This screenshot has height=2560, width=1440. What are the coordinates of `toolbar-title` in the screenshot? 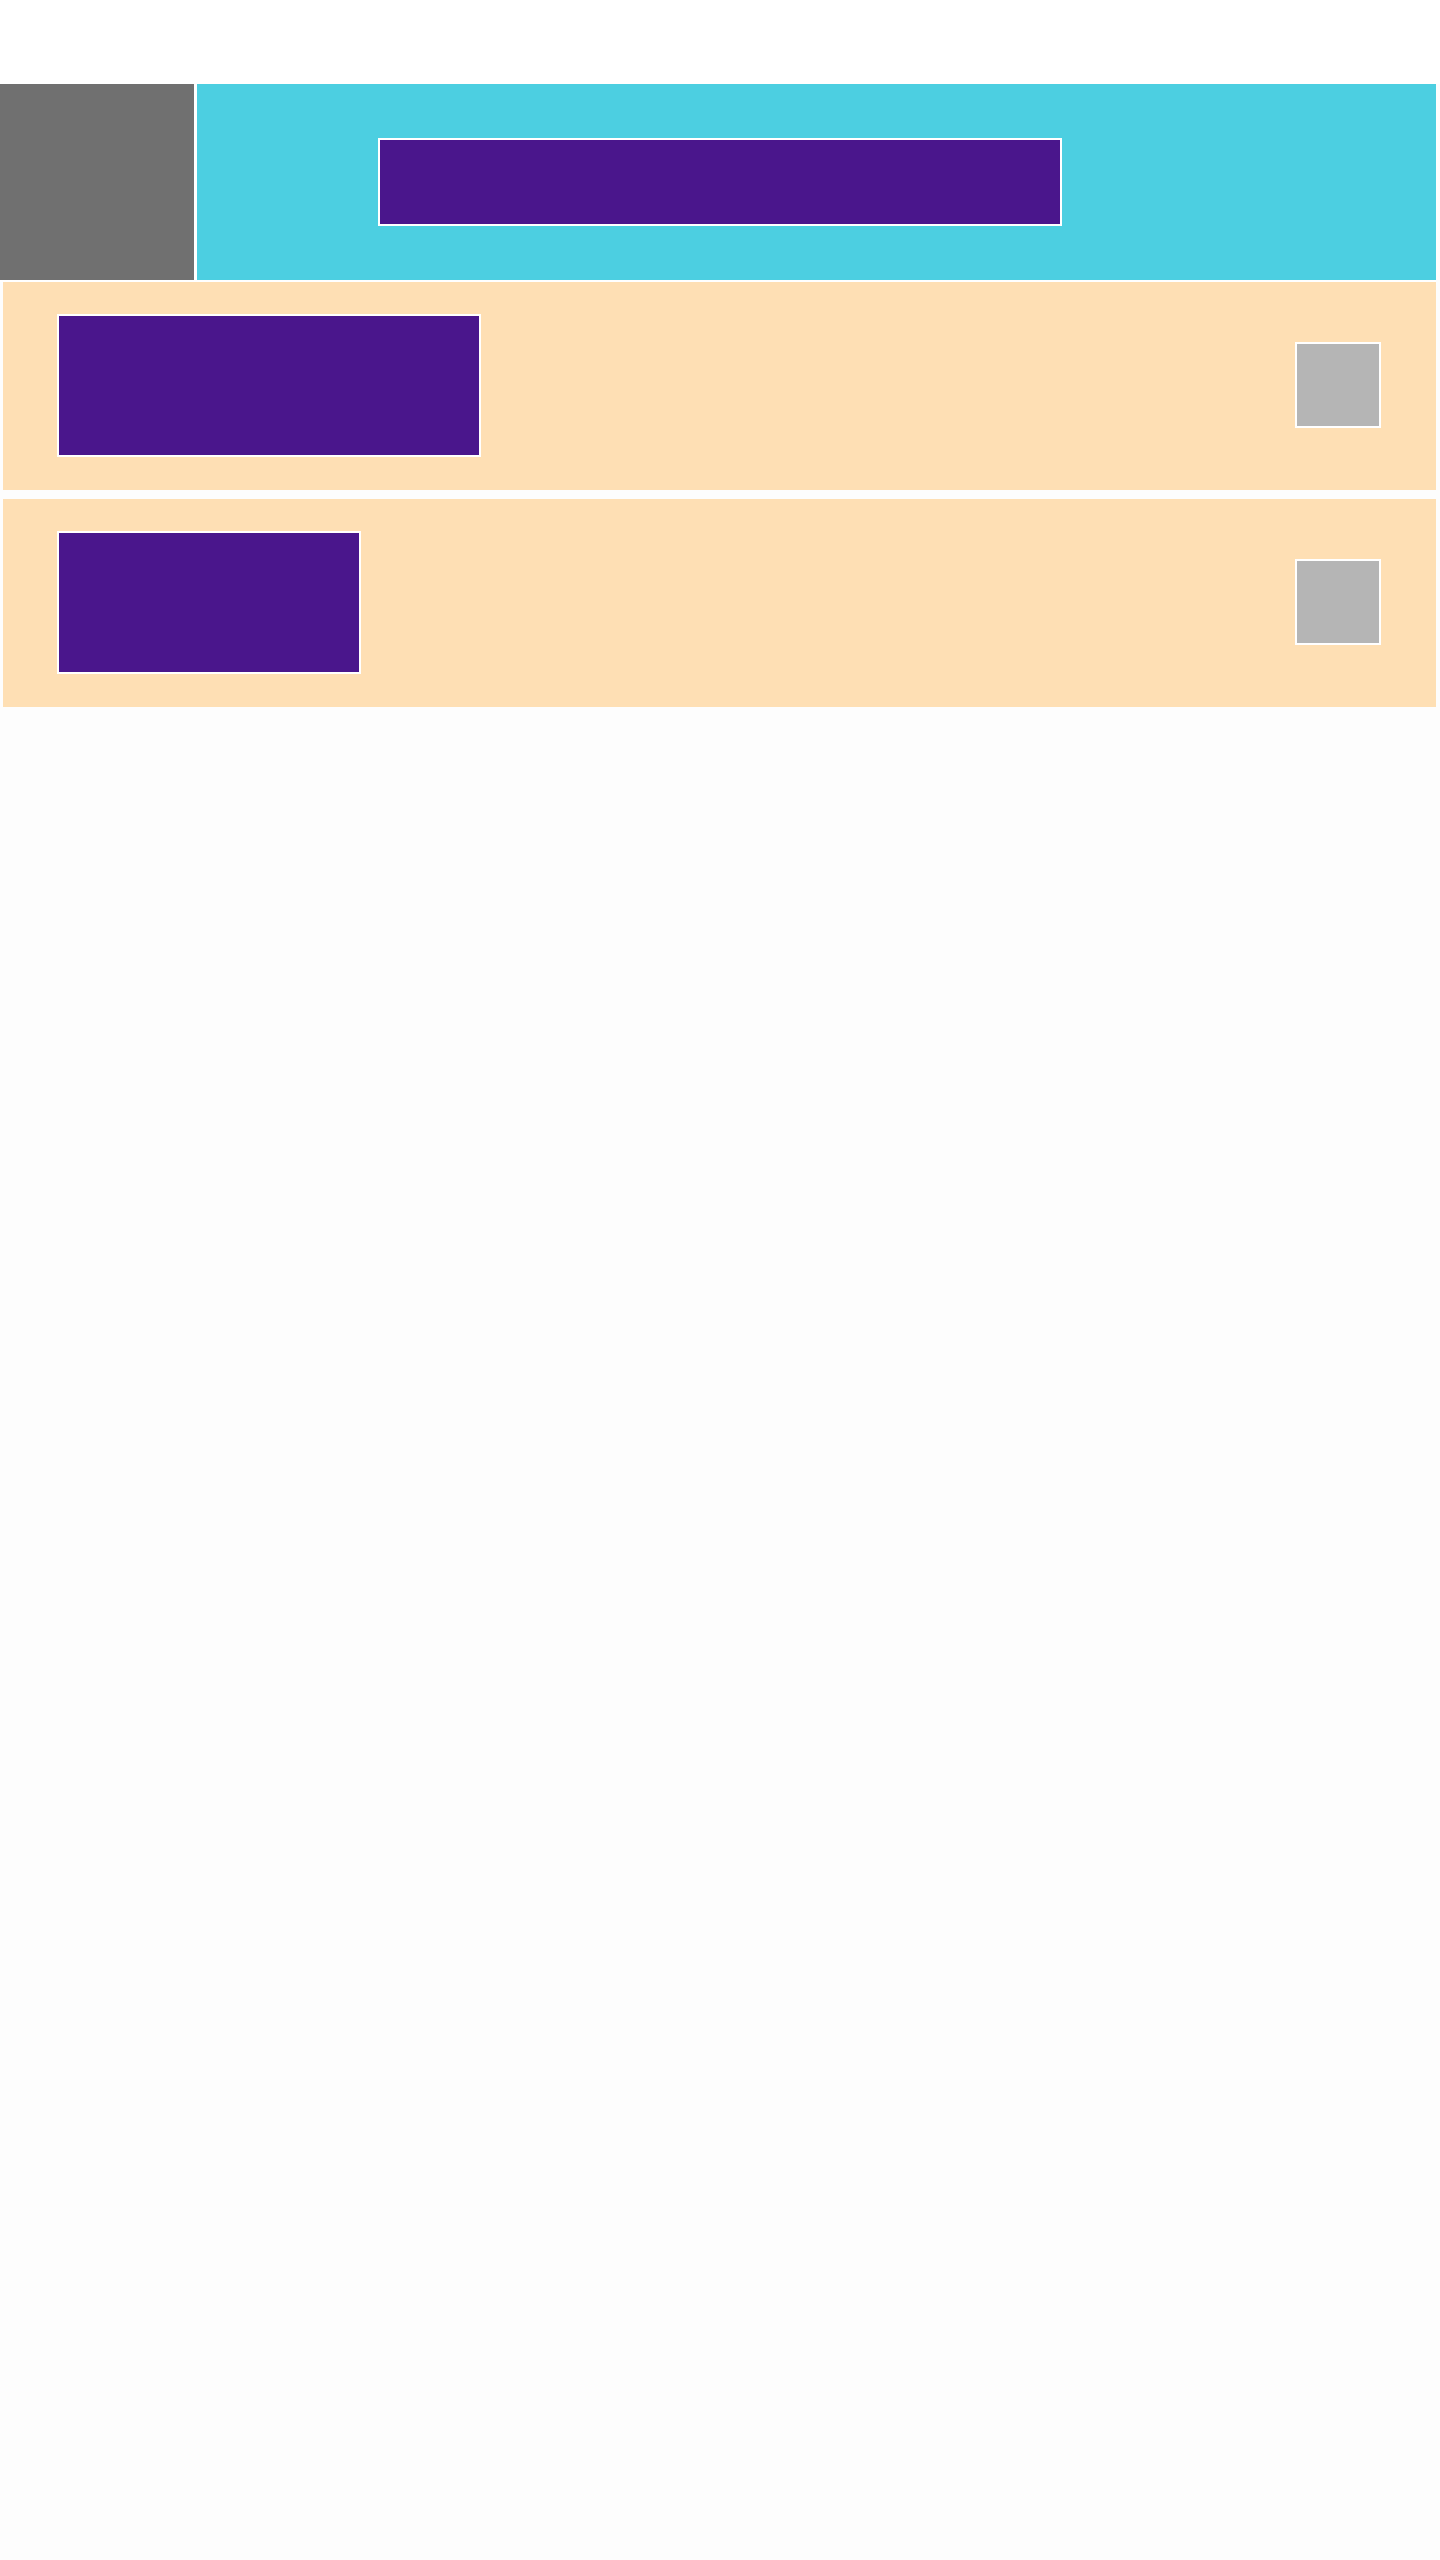 It's located at (720, 182).